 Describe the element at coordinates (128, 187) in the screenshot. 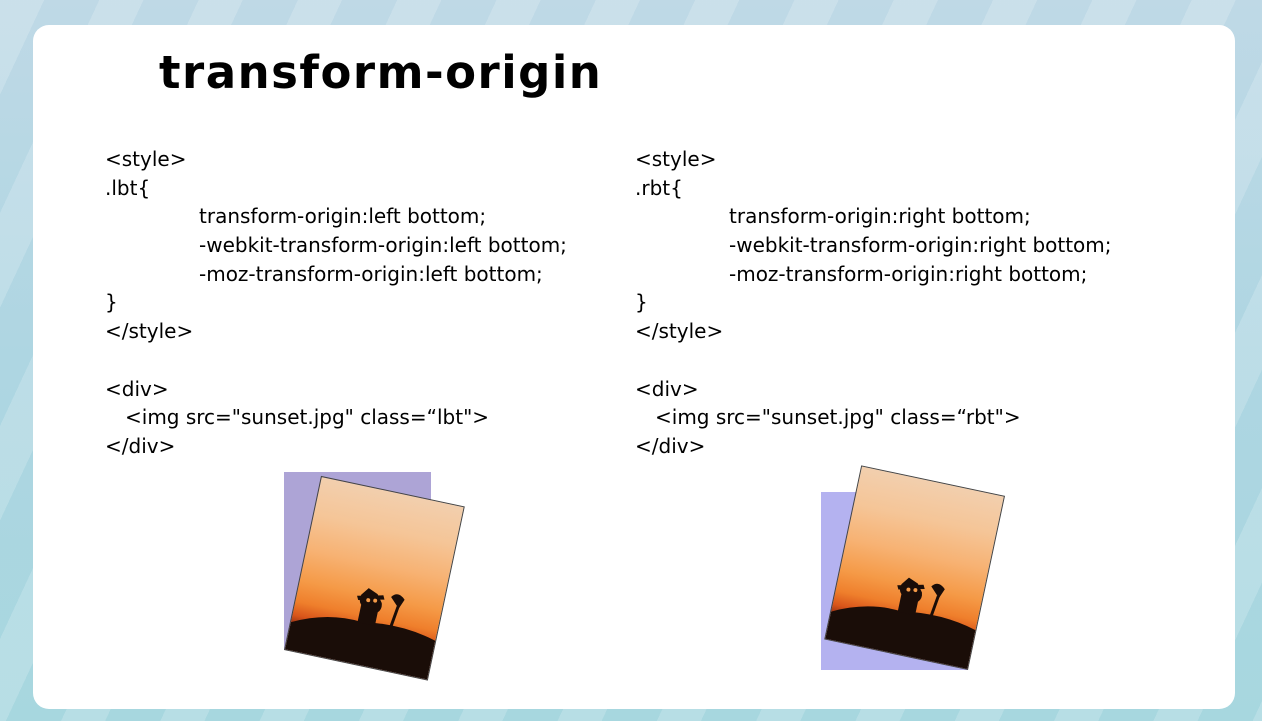

I see `code-line: .lbt{` at that location.